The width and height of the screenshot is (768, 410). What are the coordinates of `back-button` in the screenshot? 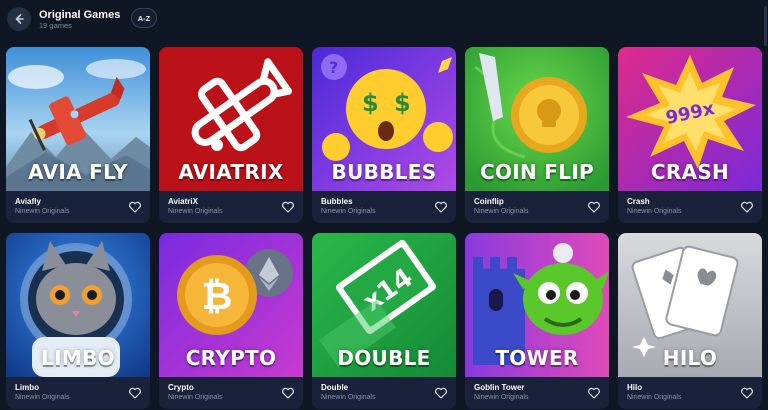 It's located at (19, 19).